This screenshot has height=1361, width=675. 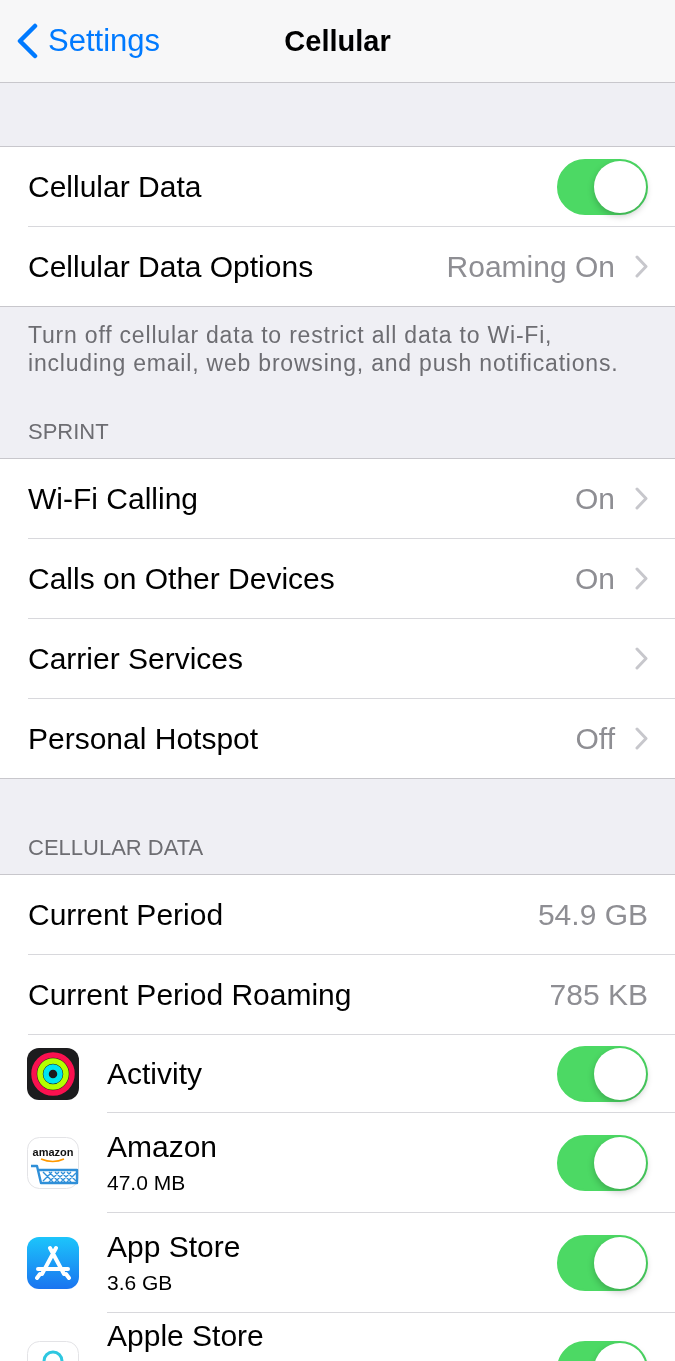 I want to click on app-name: Amazon, so click(x=162, y=1146).